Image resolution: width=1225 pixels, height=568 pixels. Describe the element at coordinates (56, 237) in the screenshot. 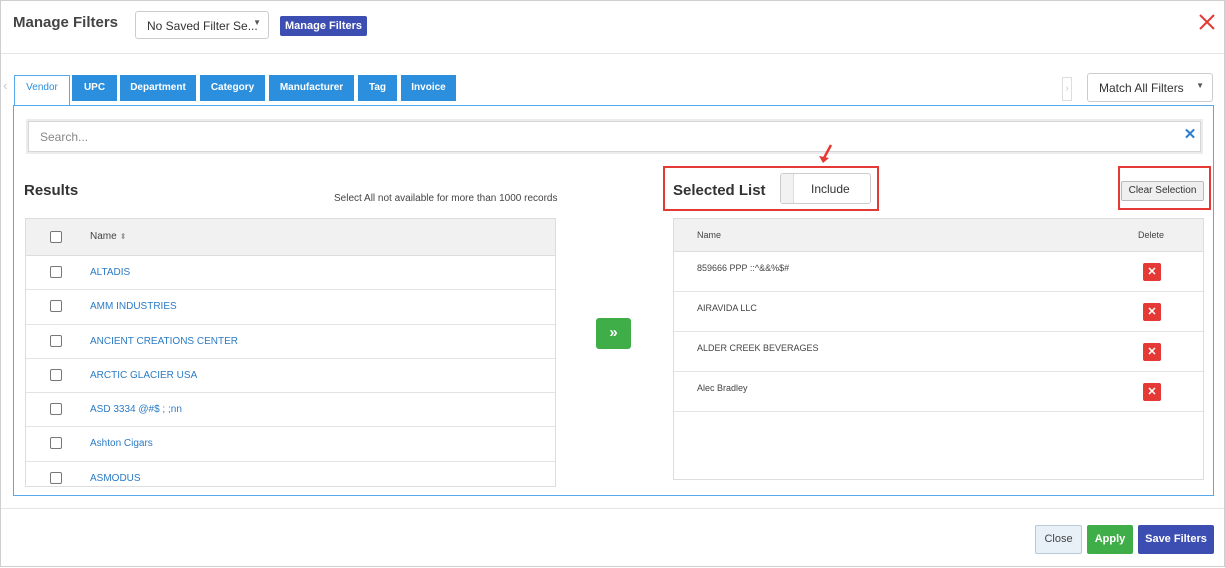

I see `select-all-checkbox` at that location.